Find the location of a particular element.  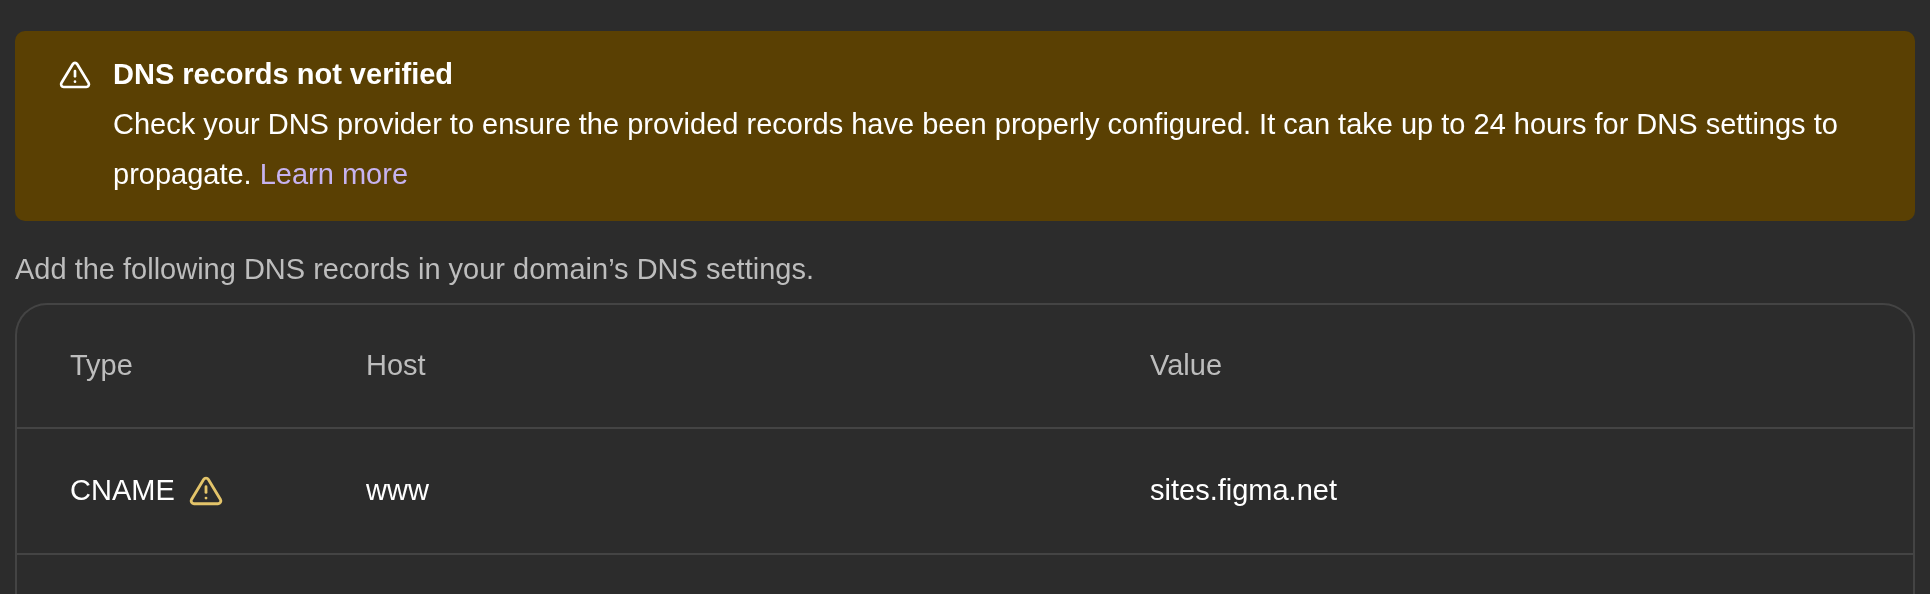

warning-icon is located at coordinates (75, 75).